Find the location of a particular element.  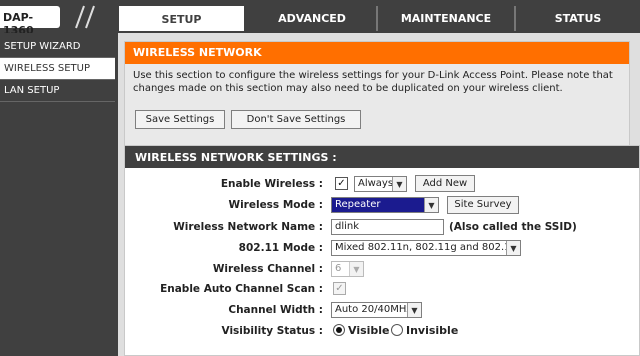

tab-setup: SETUP is located at coordinates (181, 18).